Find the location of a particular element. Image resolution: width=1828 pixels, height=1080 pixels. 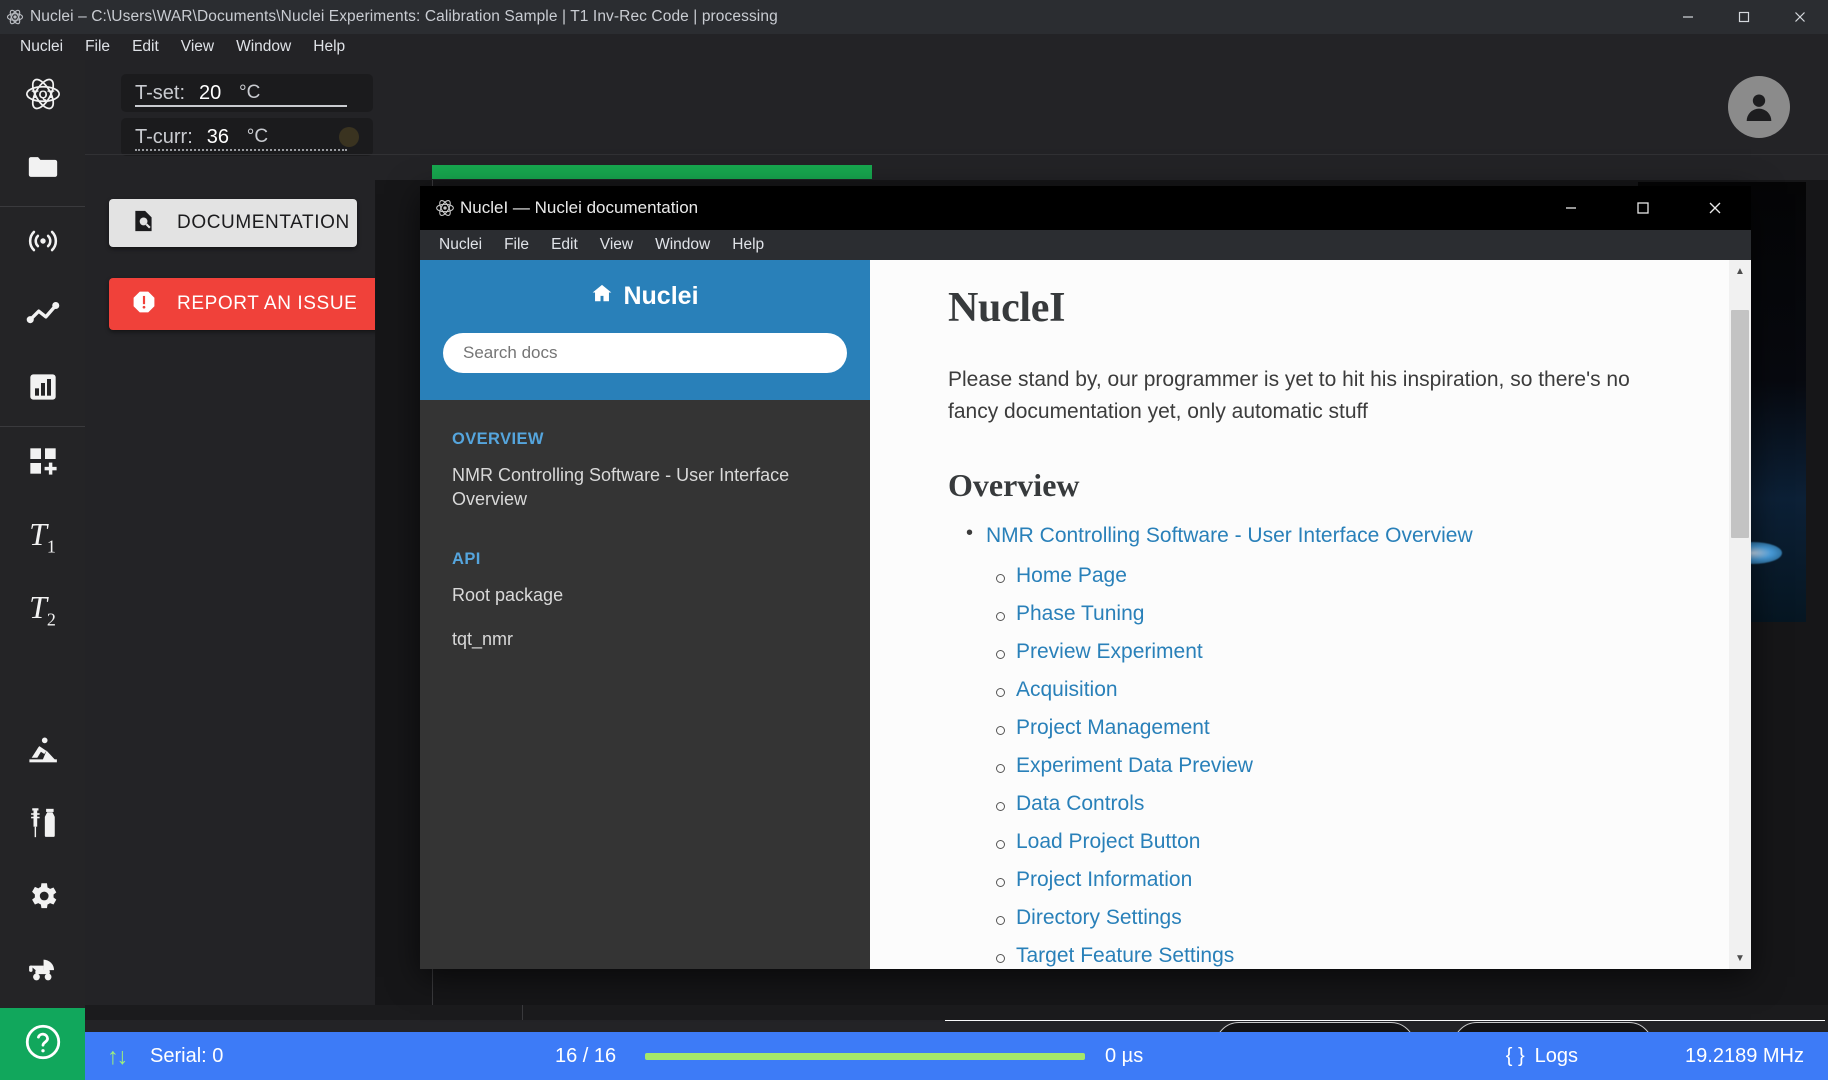

rail-item-acquisition is located at coordinates (42, 243).